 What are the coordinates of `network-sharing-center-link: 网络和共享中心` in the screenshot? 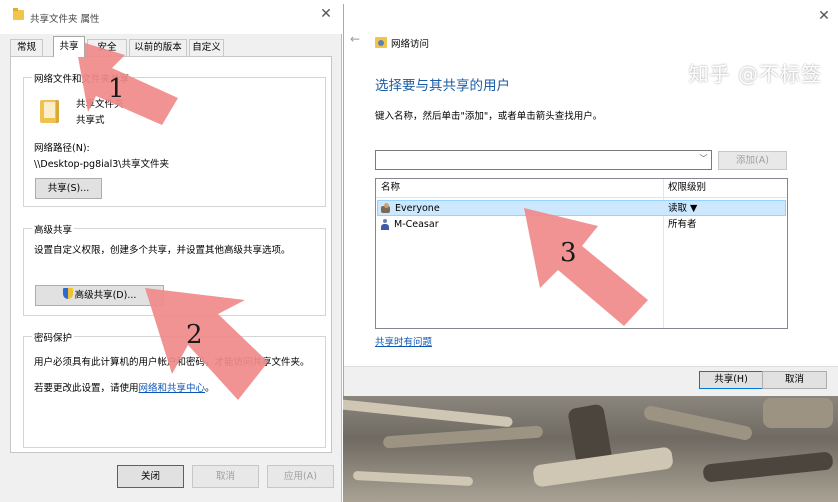 It's located at (172, 388).